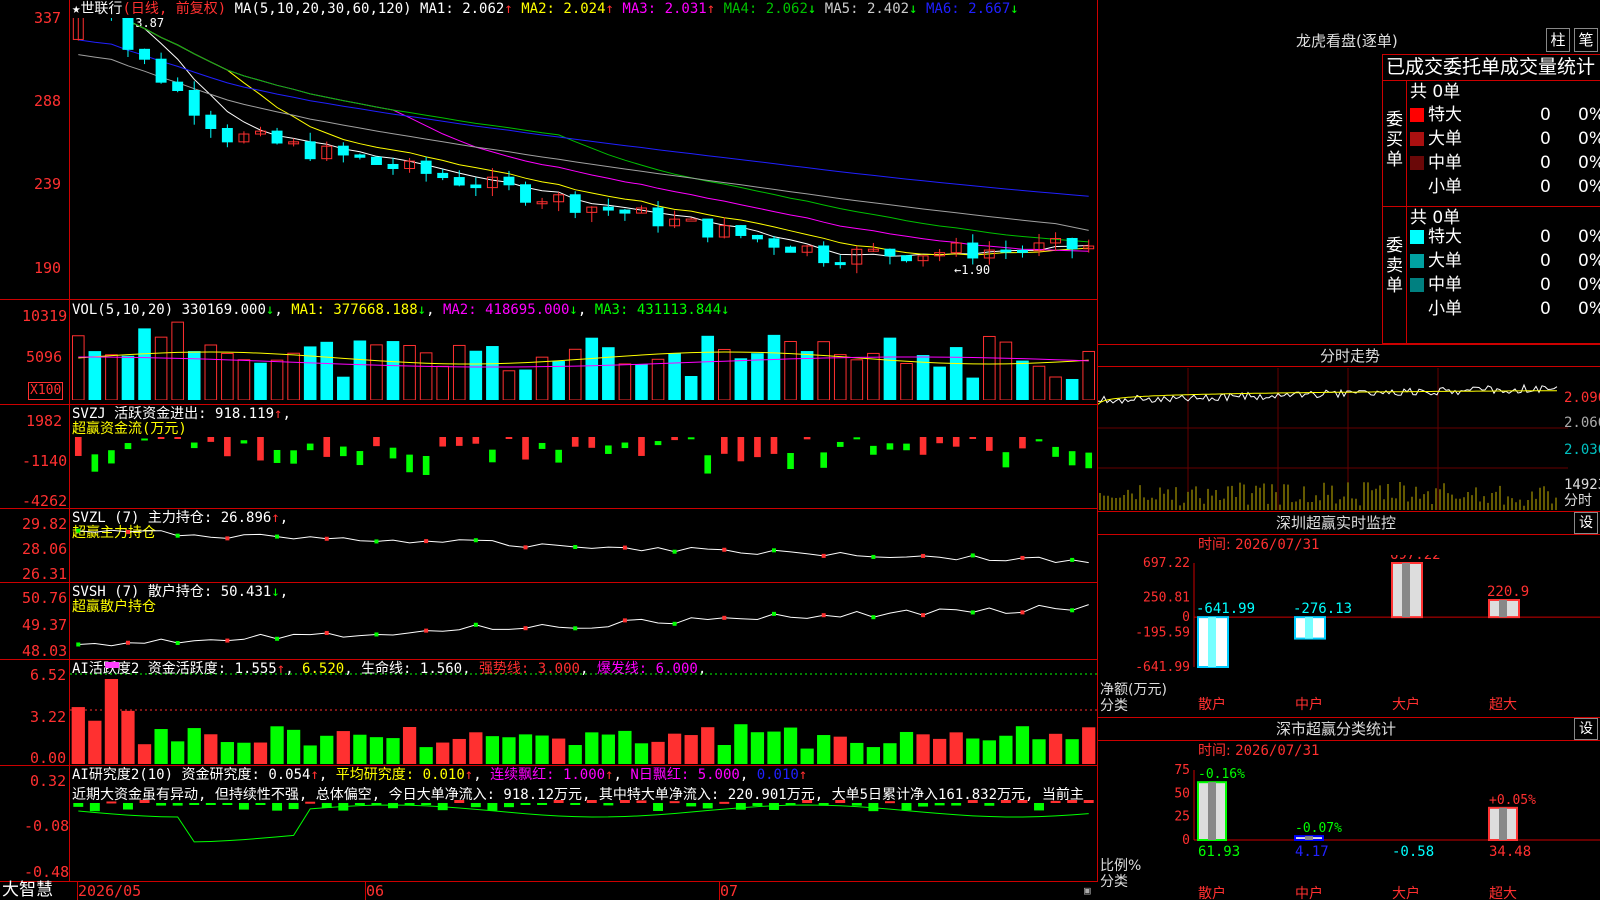  What do you see at coordinates (1186, 617) in the screenshot?
I see `sz-y-tick: 0` at bounding box center [1186, 617].